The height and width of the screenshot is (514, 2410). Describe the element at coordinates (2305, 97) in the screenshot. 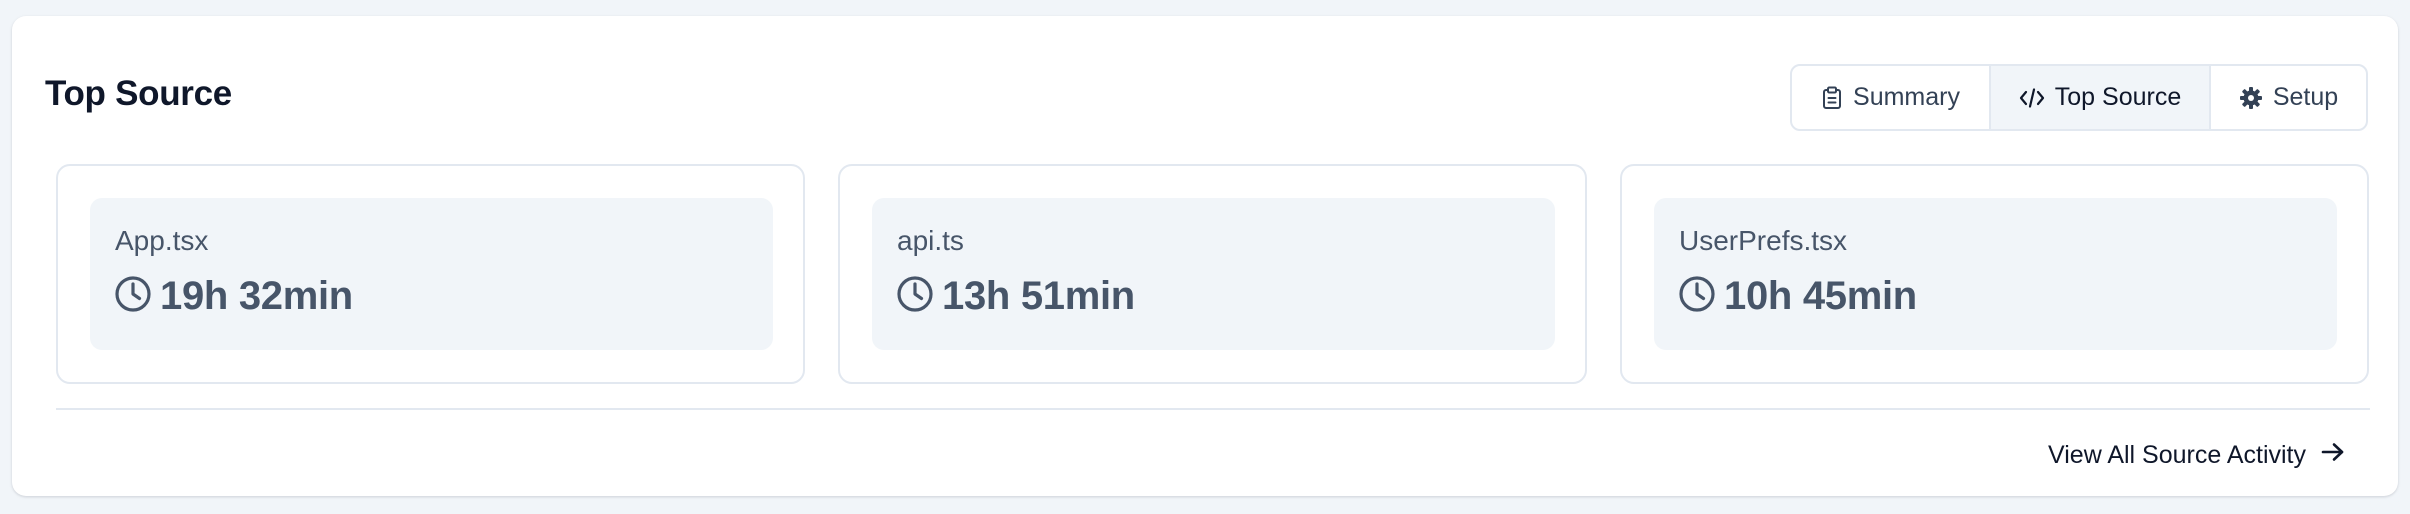

I see `tab-setup-label: Setup` at that location.